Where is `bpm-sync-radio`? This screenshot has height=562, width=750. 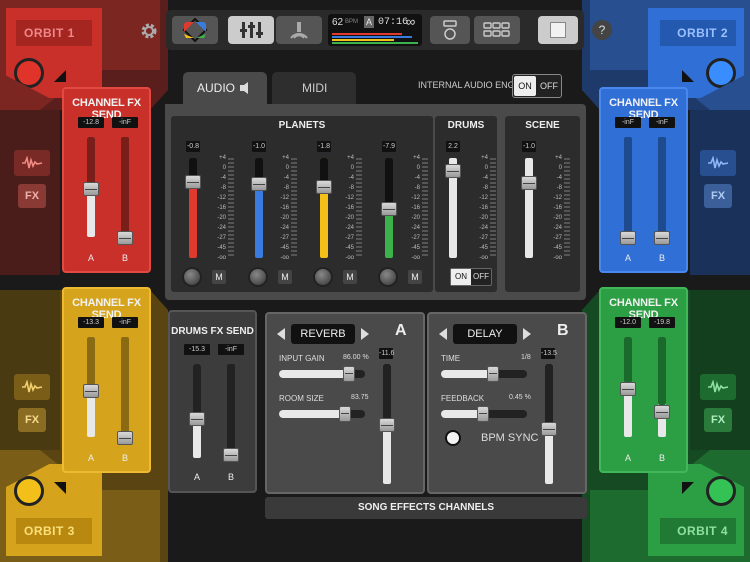
bpm-sync-radio is located at coordinates (453, 438).